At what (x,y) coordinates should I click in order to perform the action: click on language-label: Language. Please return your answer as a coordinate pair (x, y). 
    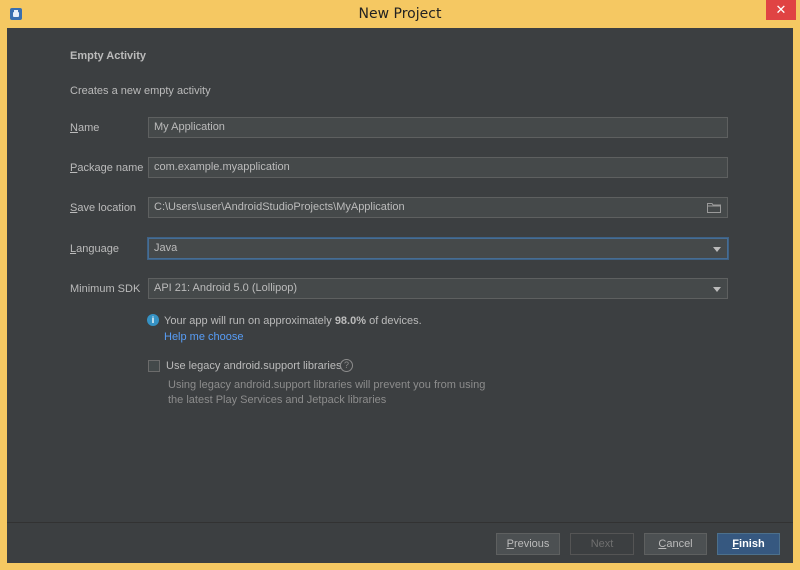
    Looking at the image, I should click on (94, 249).